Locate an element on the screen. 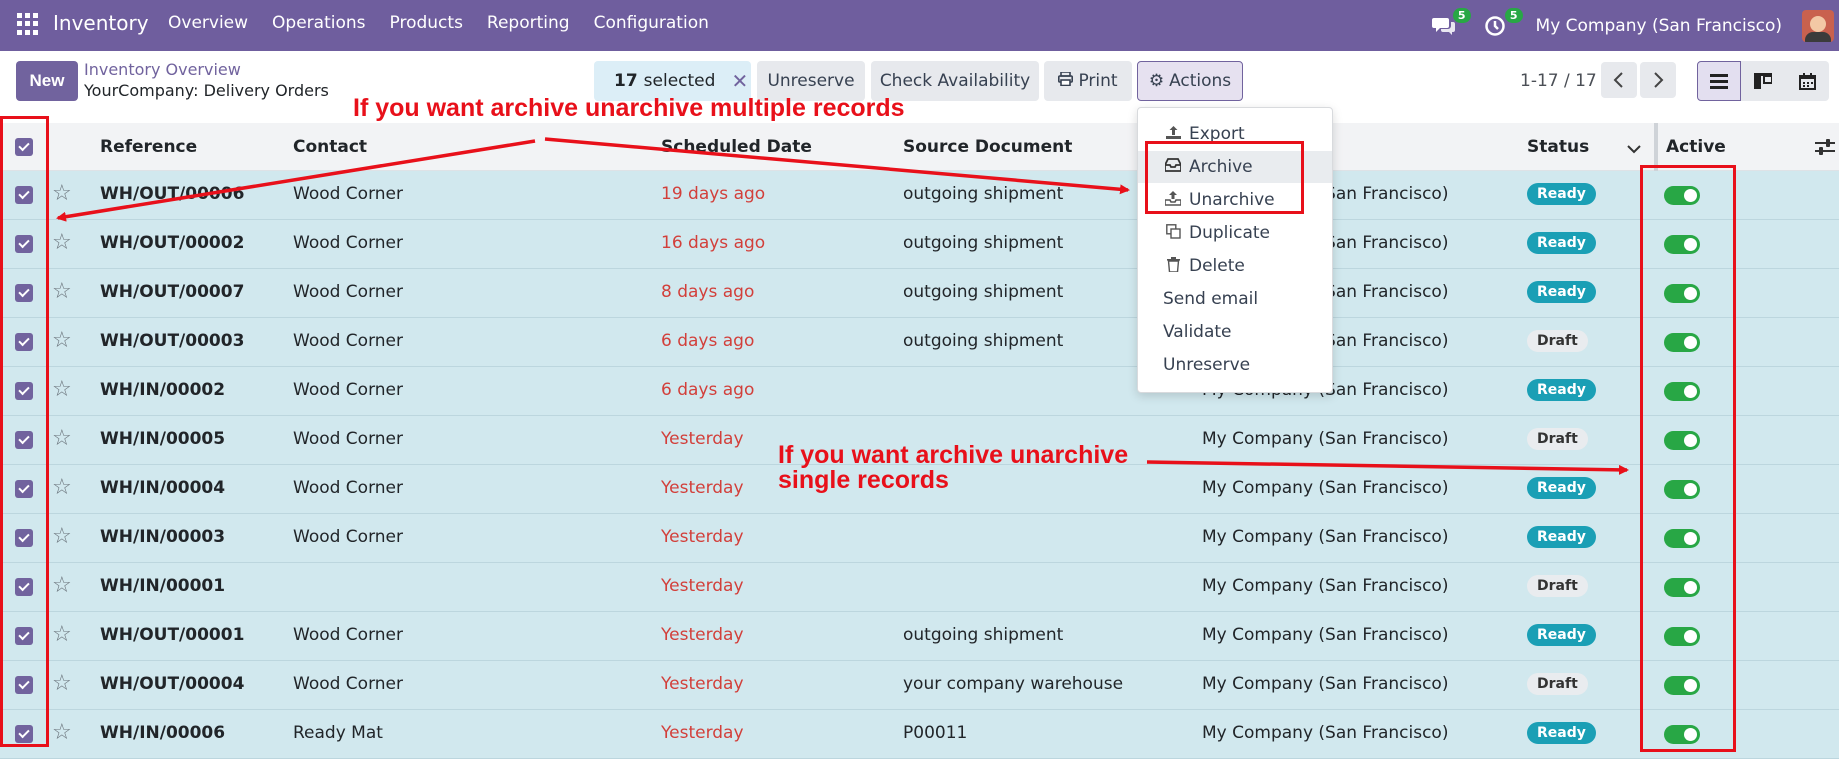  arrow-to-checkboxes is located at coordinates (296, 180).